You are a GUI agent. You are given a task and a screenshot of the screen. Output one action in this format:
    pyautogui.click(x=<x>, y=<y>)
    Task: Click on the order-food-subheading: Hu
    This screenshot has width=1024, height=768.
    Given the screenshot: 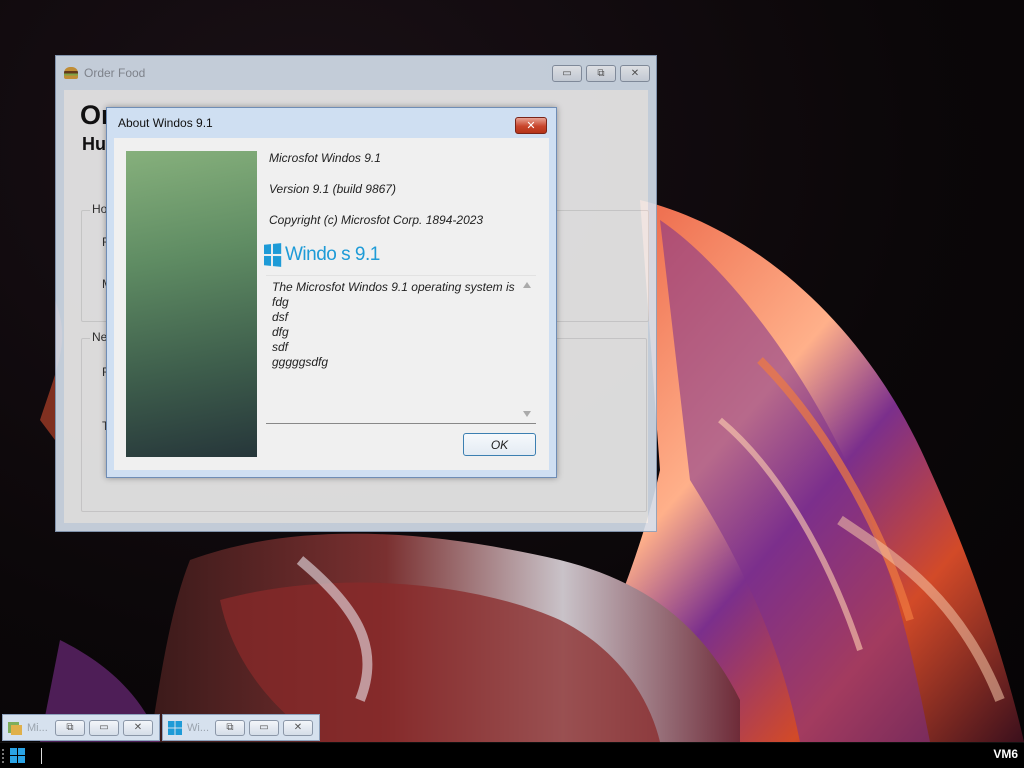 What is the action you would take?
    pyautogui.click(x=94, y=144)
    